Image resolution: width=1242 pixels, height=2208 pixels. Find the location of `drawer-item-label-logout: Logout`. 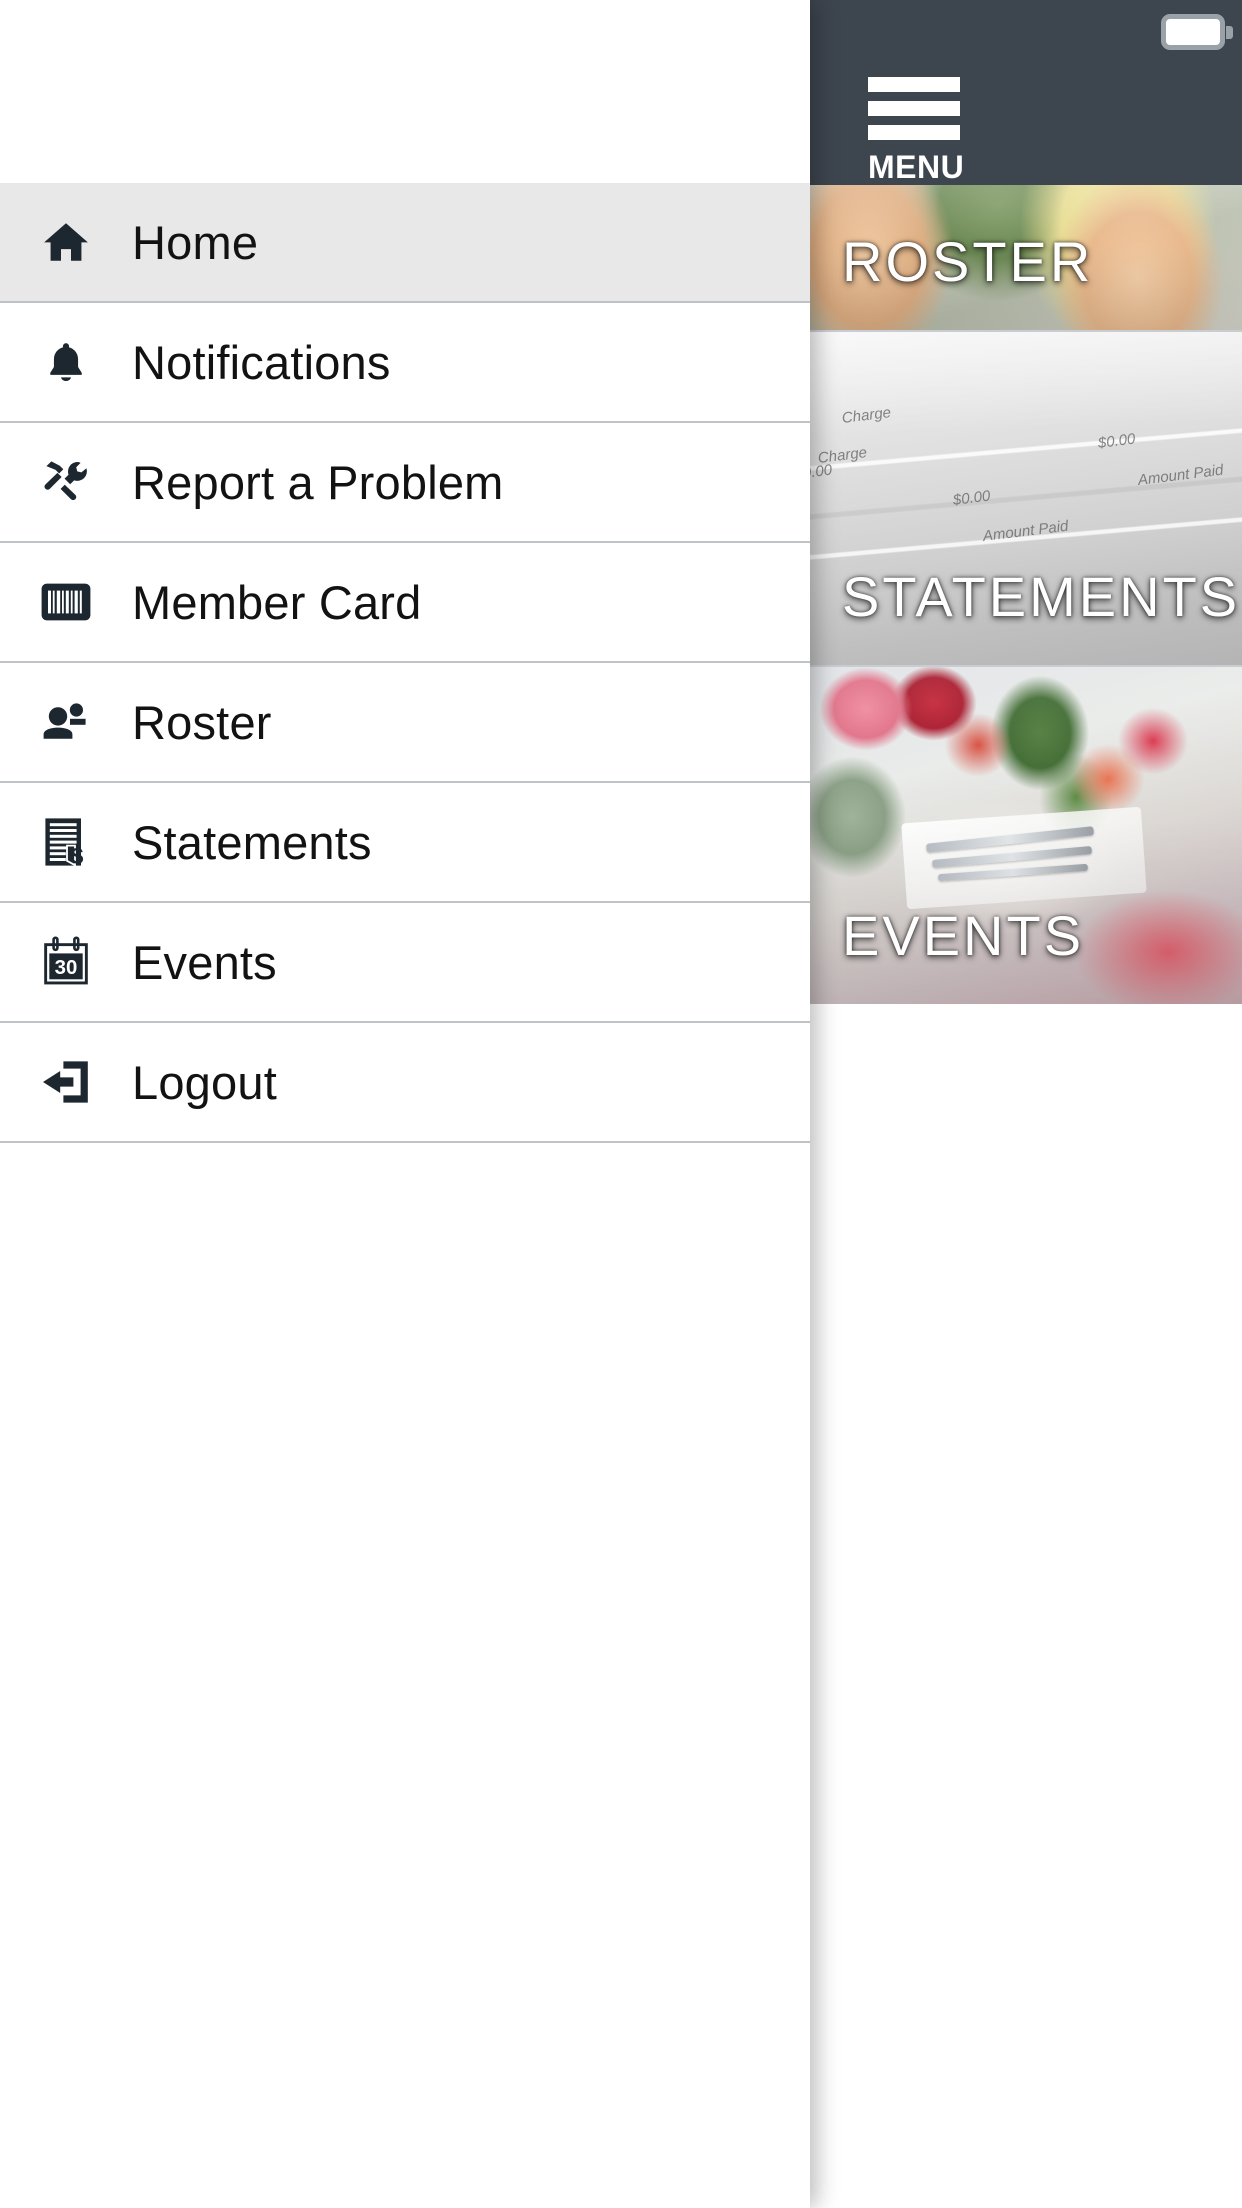

drawer-item-label-logout: Logout is located at coordinates (204, 1082).